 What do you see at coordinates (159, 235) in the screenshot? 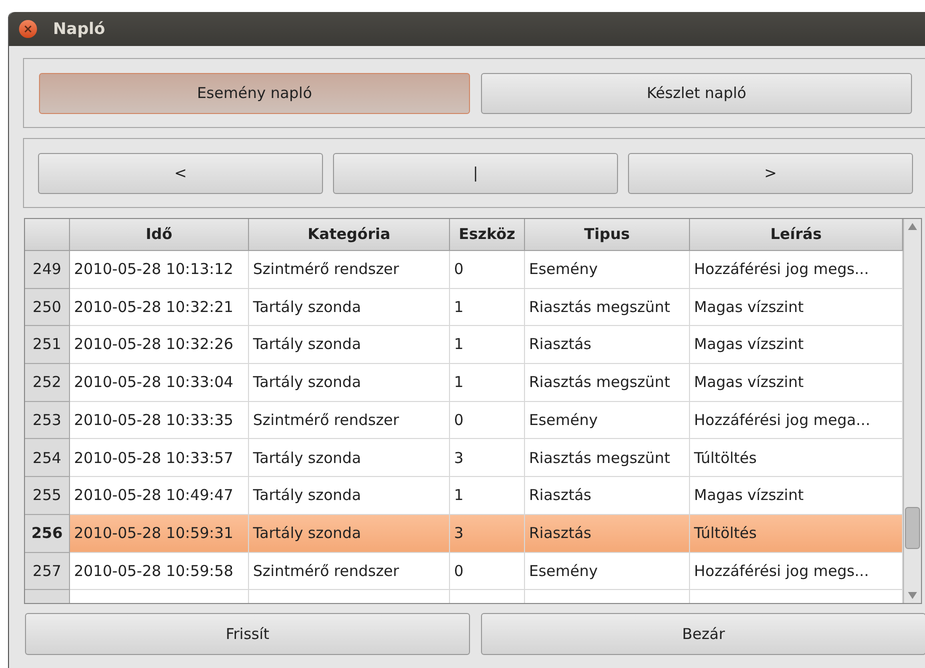
I see `column-header: Idő` at bounding box center [159, 235].